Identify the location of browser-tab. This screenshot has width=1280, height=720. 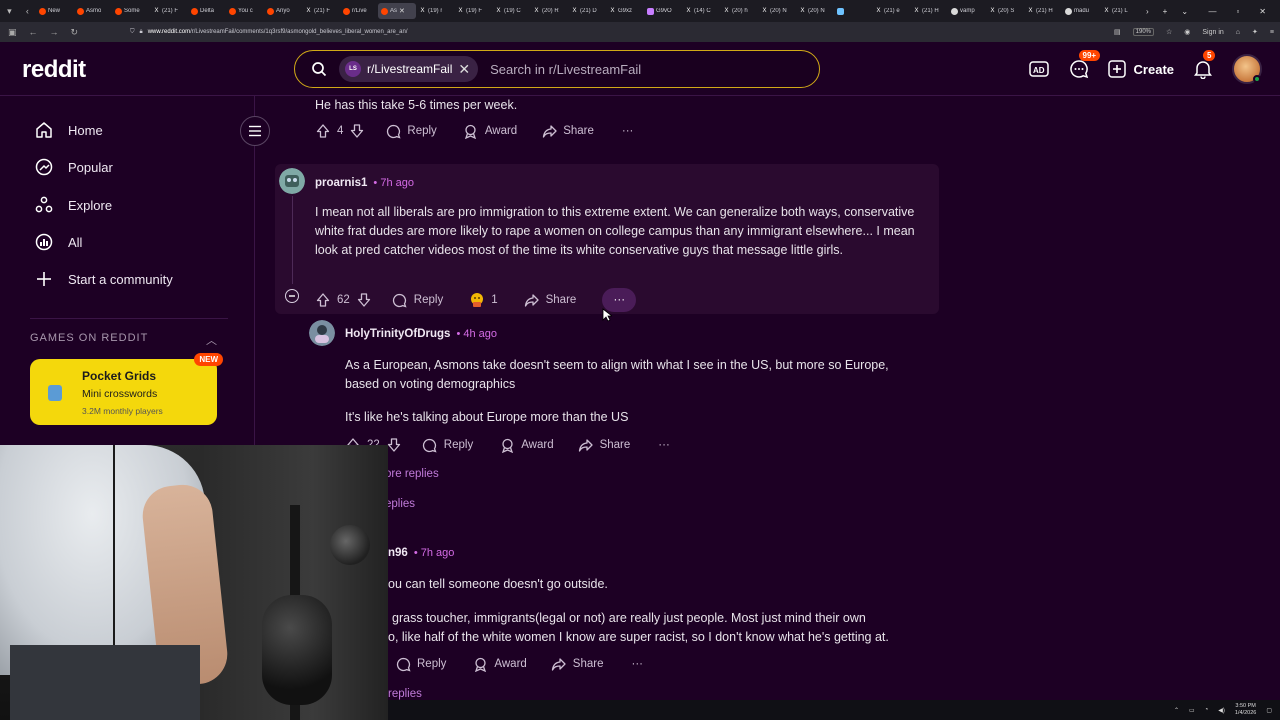
(853, 11).